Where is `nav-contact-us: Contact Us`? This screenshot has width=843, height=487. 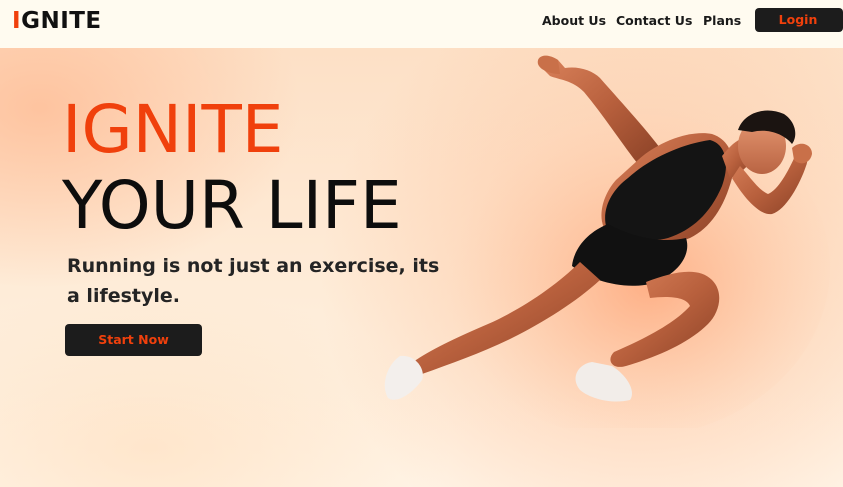 nav-contact-us: Contact Us is located at coordinates (654, 21).